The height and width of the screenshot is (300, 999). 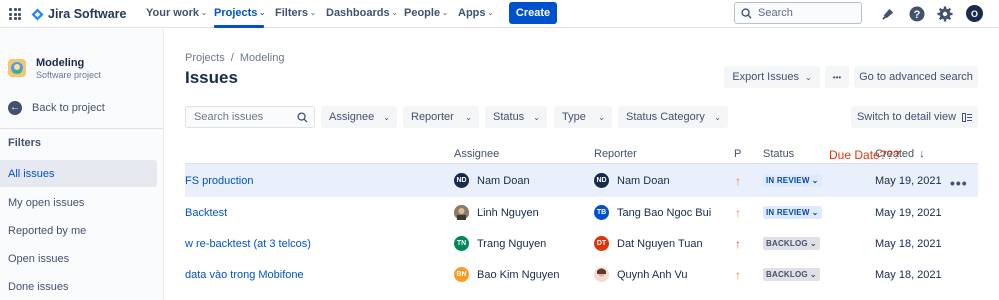 I want to click on project-avatar, so click(x=17, y=68).